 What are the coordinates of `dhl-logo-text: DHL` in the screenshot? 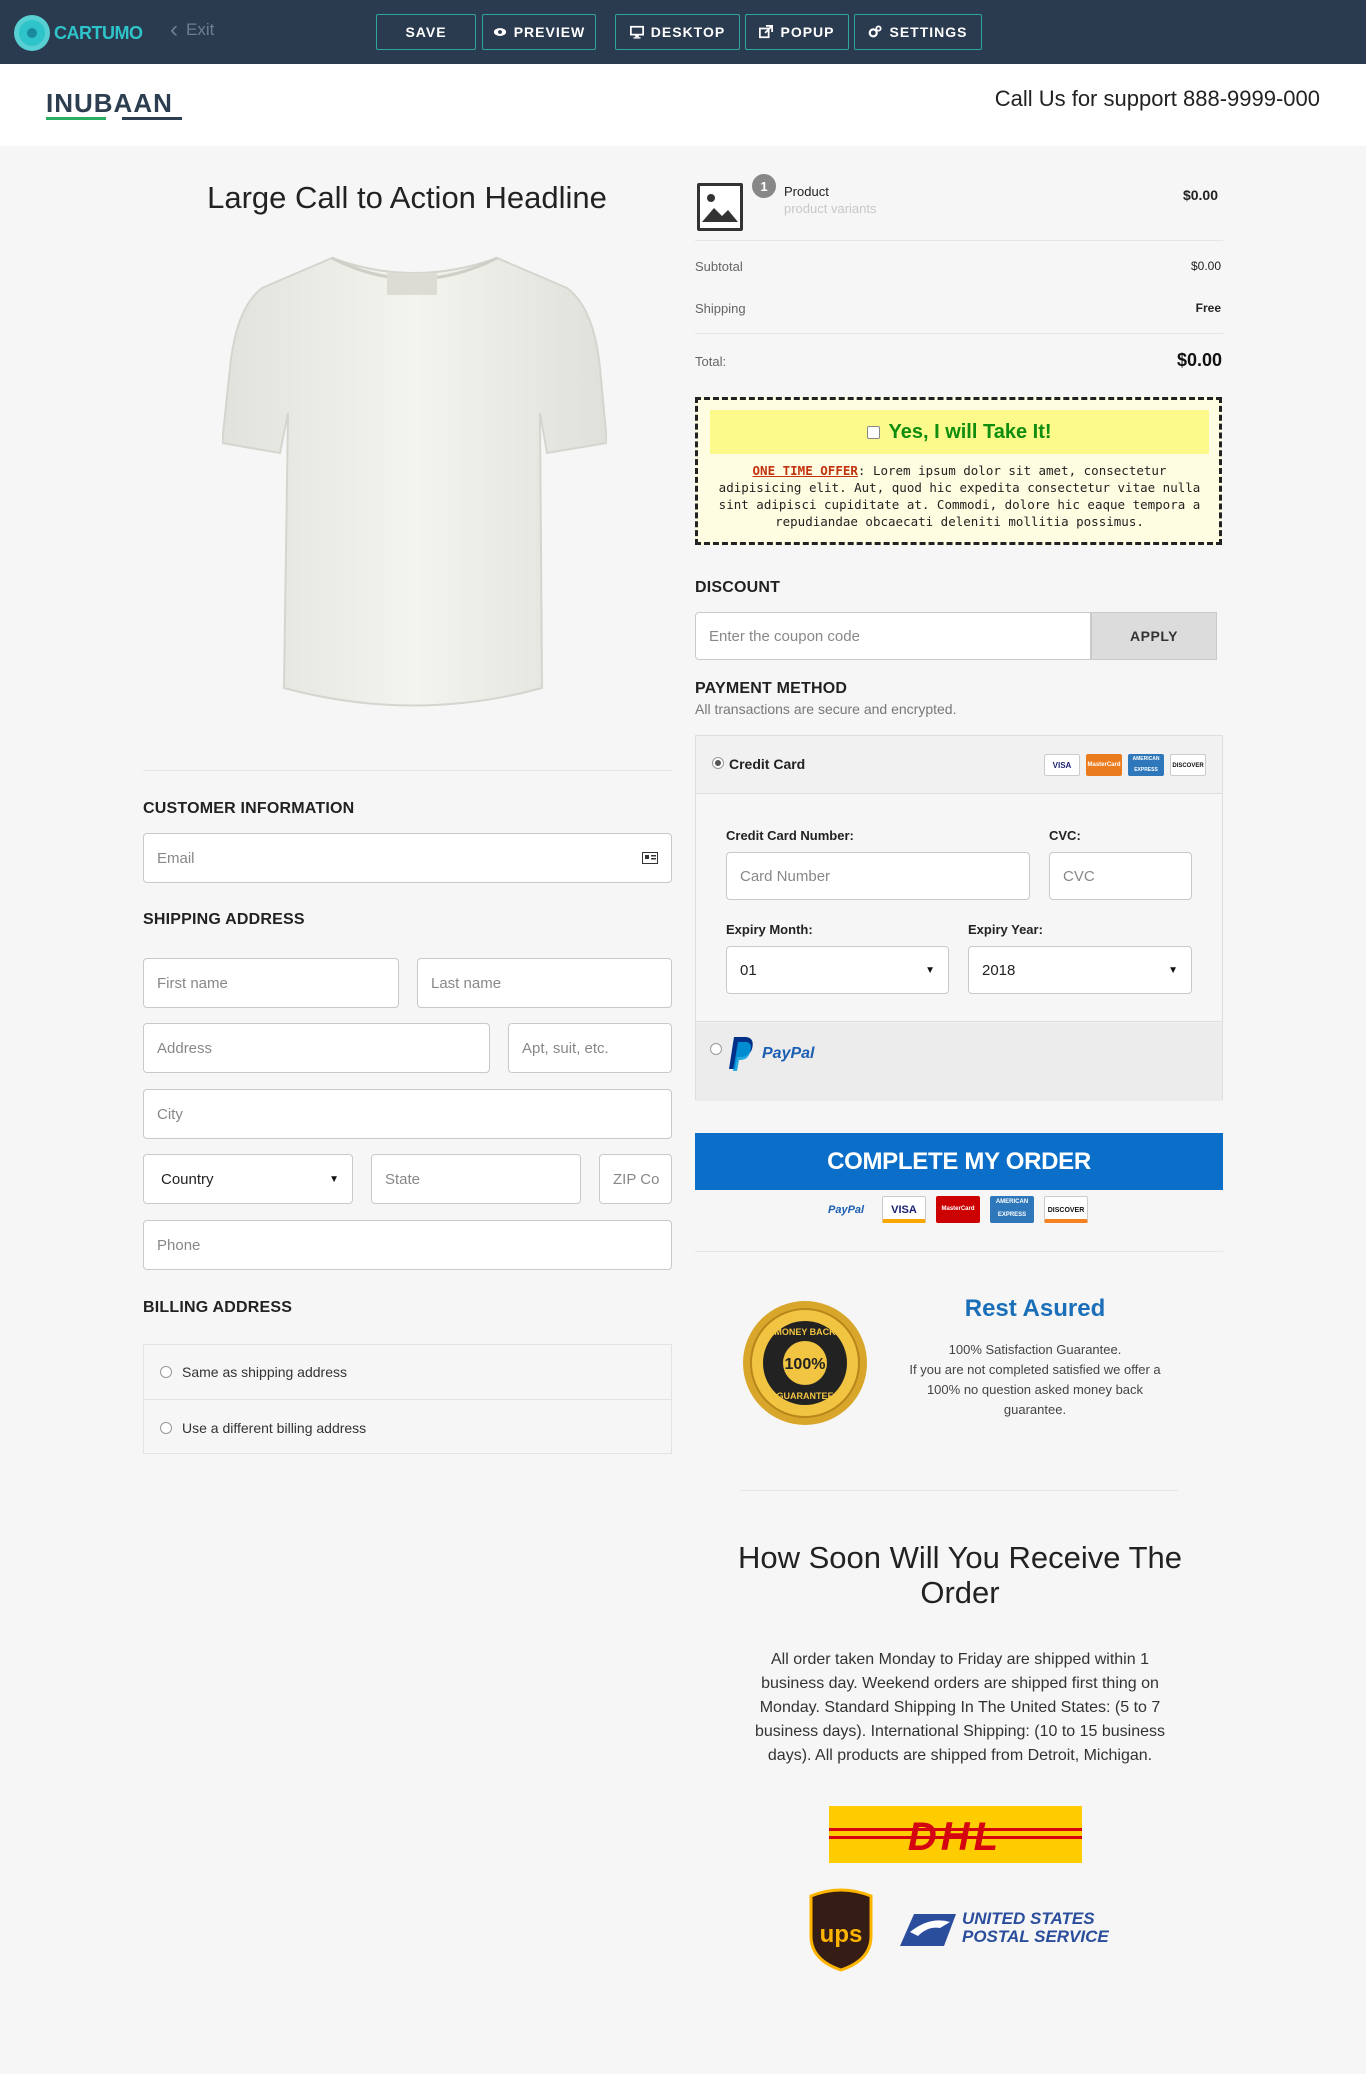 It's located at (955, 1837).